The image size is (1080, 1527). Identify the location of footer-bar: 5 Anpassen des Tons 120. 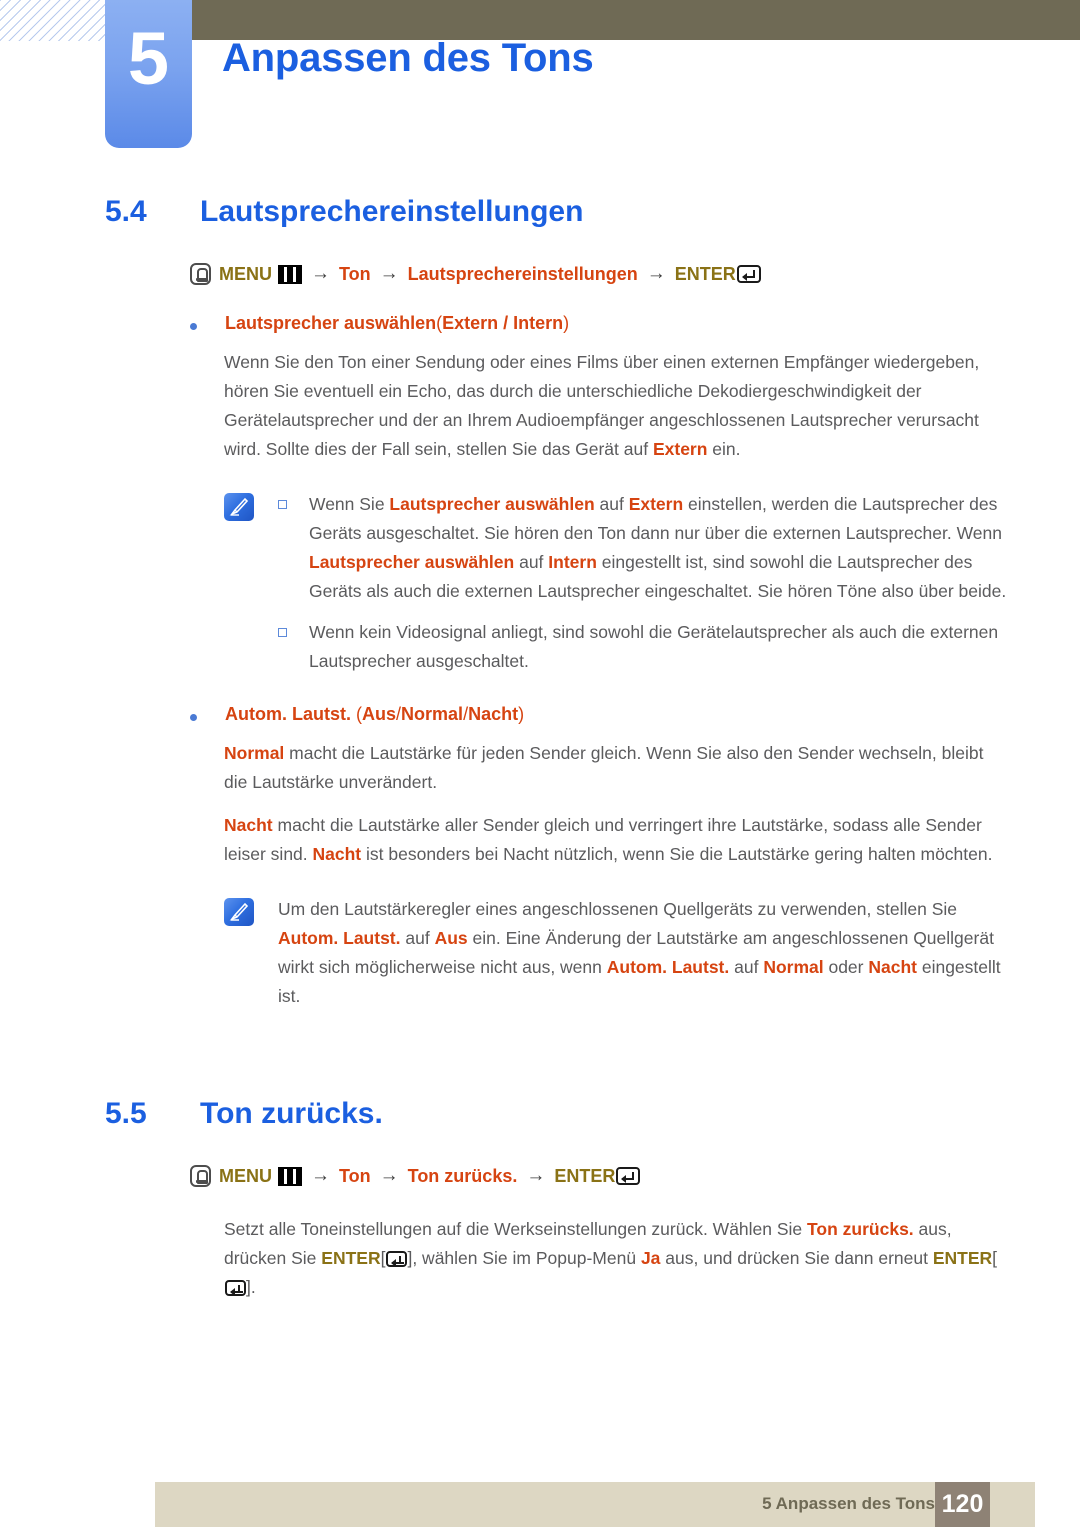
(595, 1504).